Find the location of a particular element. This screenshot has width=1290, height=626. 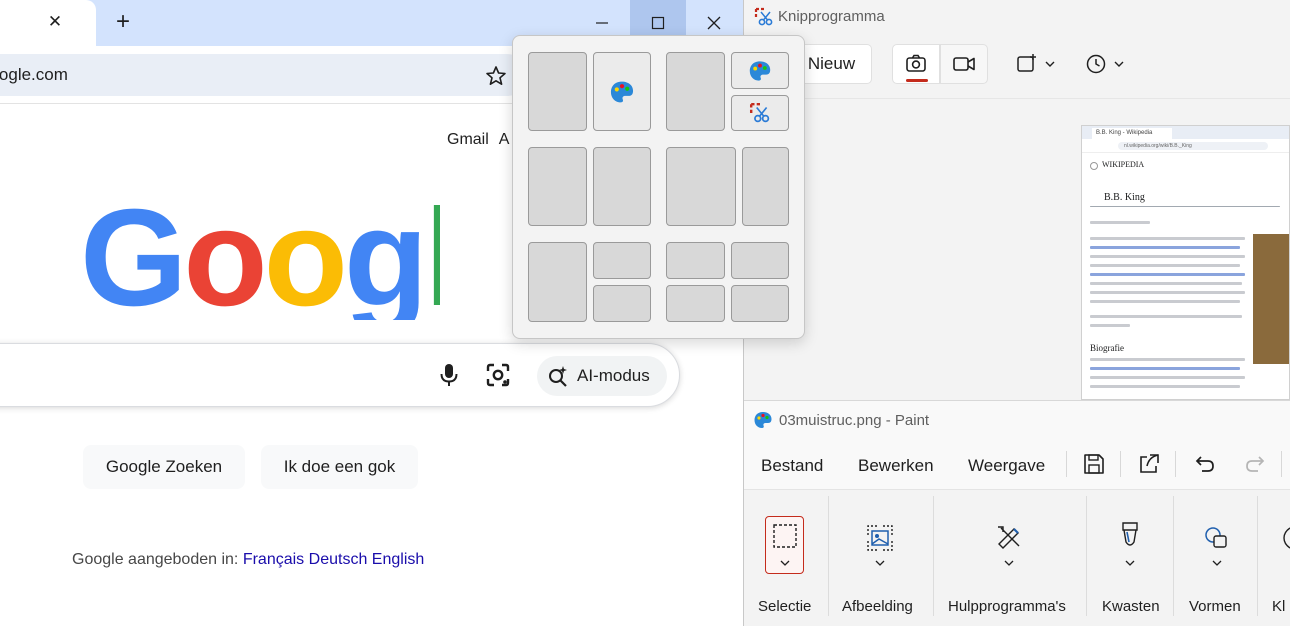

language-offer-label: Google aangeboden in: is located at coordinates (155, 559).